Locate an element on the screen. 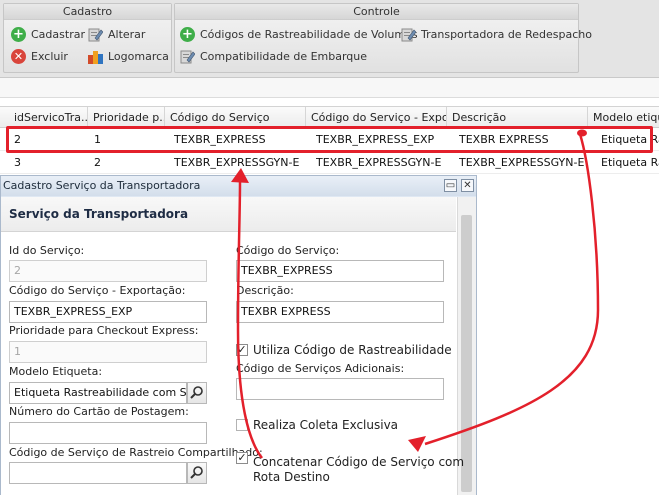 This screenshot has height=495, width=659. servicos-adicionais-input is located at coordinates (340, 389).